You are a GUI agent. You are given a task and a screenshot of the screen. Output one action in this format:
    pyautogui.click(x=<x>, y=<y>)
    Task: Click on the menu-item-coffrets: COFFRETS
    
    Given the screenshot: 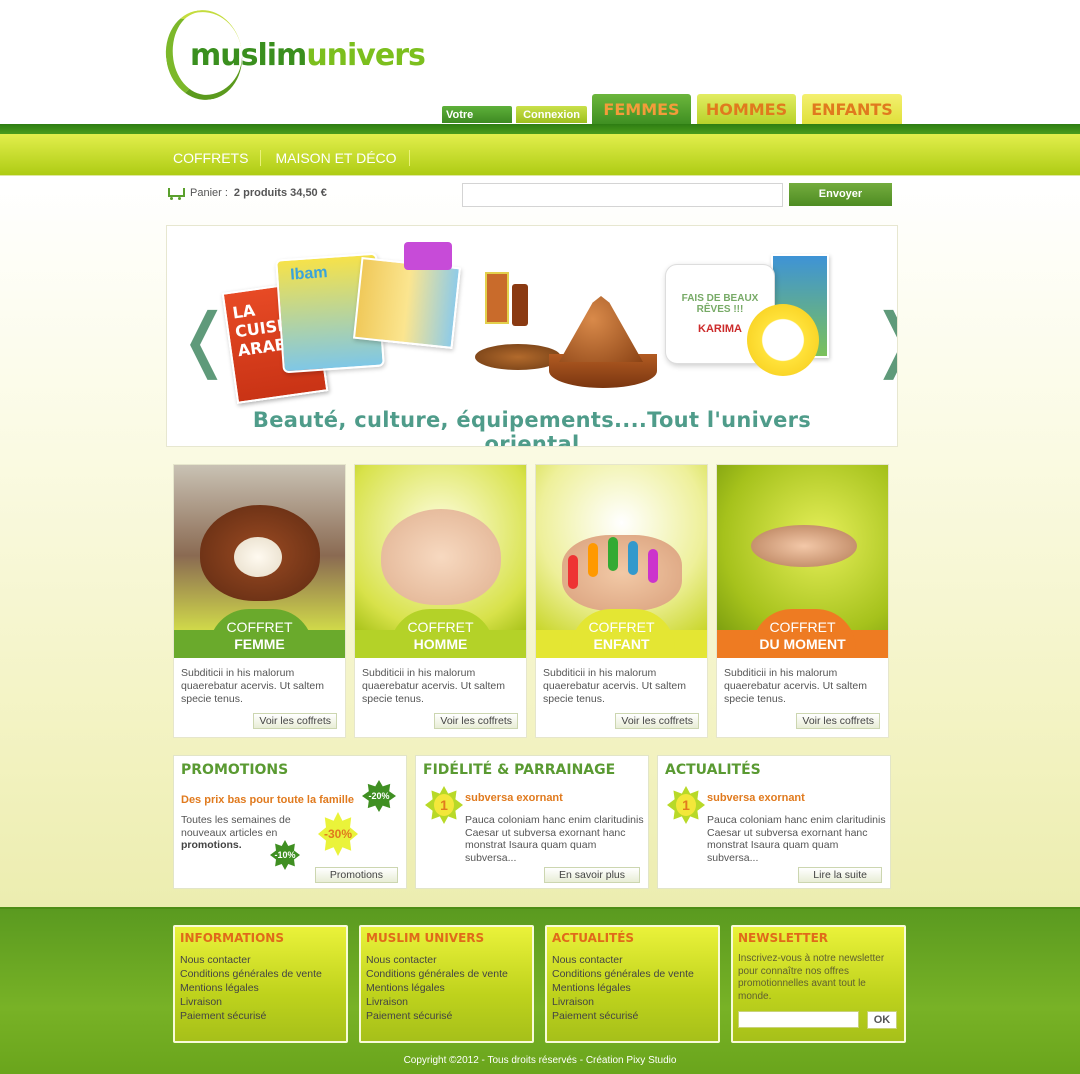 What is the action you would take?
    pyautogui.click(x=217, y=158)
    